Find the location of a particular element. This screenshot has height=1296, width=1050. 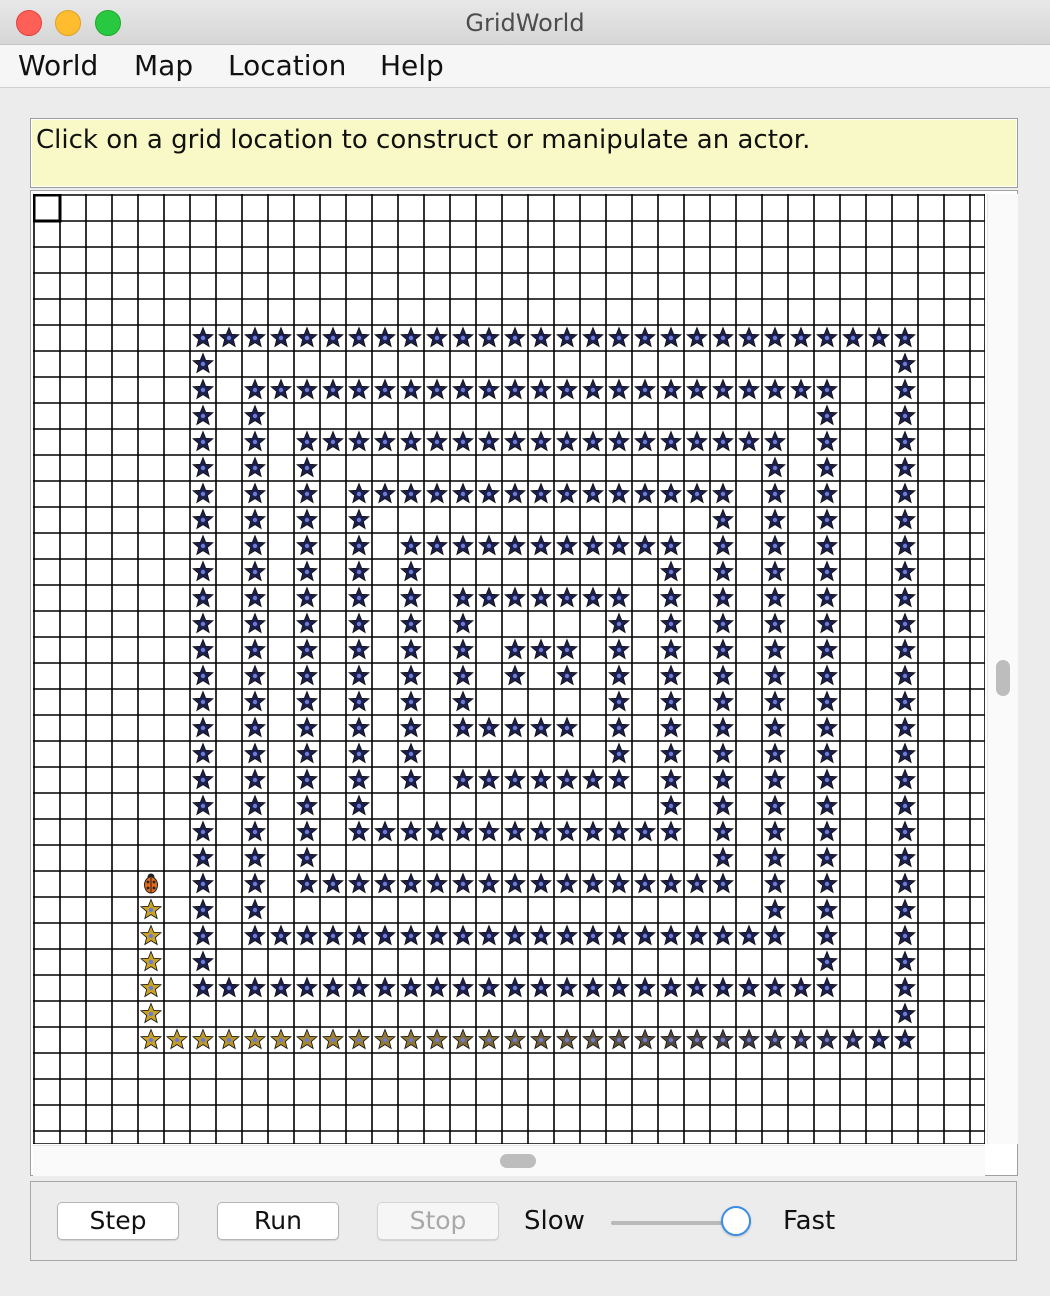

menu-map: Map is located at coordinates (163, 65).